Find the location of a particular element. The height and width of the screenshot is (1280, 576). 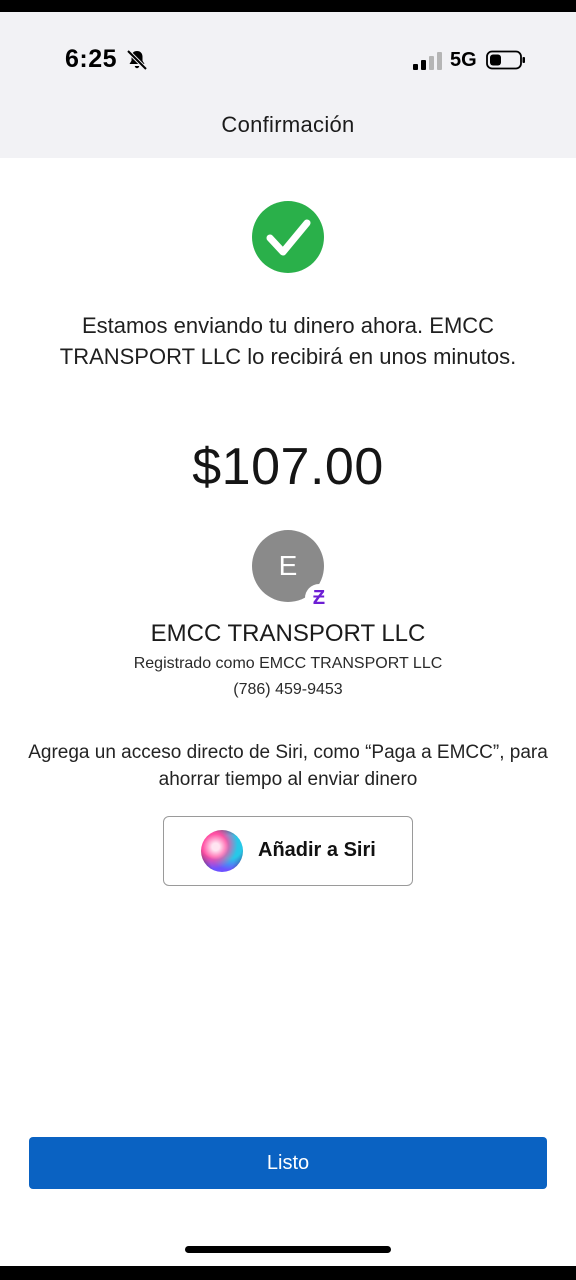

recipient-phone: (786) 459-9453 is located at coordinates (288, 689).